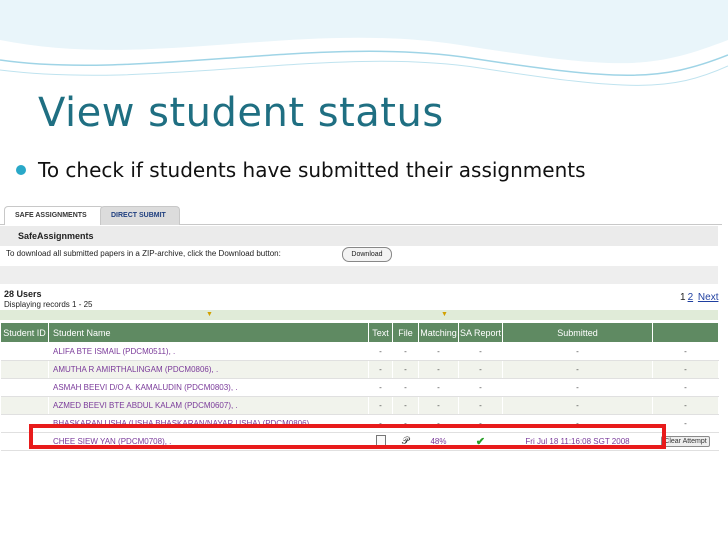 This screenshot has height=546, width=728. Describe the element at coordinates (577, 332) in the screenshot. I see `column-header: Submitted` at that location.